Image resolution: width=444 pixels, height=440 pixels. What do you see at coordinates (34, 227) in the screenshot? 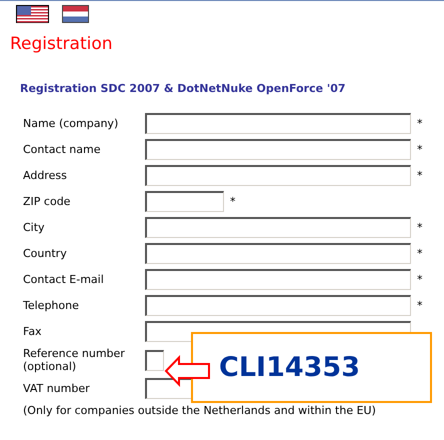
I see `field-label: City` at bounding box center [34, 227].